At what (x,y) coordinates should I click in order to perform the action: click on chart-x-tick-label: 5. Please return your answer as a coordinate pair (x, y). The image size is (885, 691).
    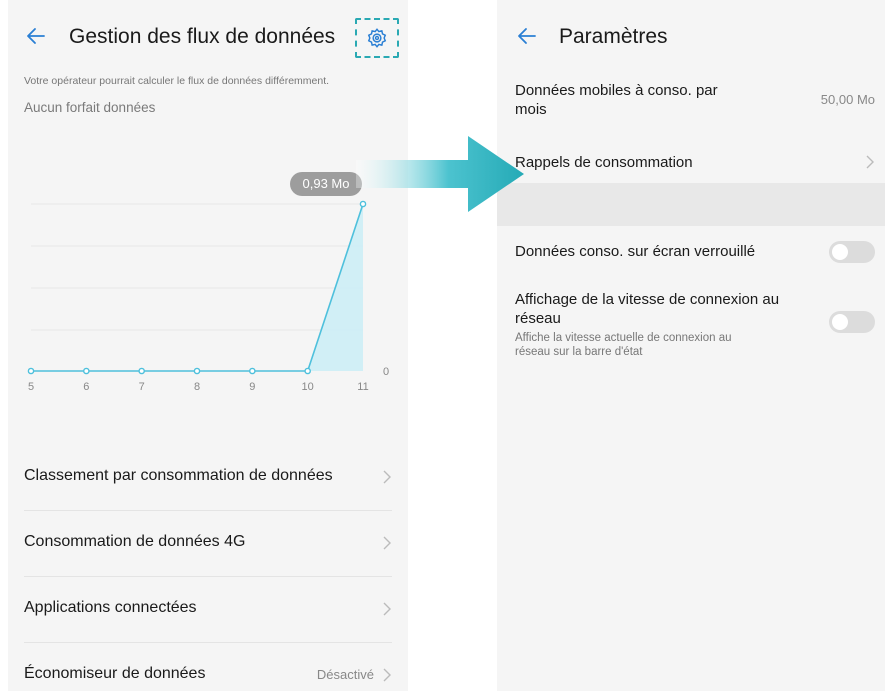
    Looking at the image, I should click on (31, 387).